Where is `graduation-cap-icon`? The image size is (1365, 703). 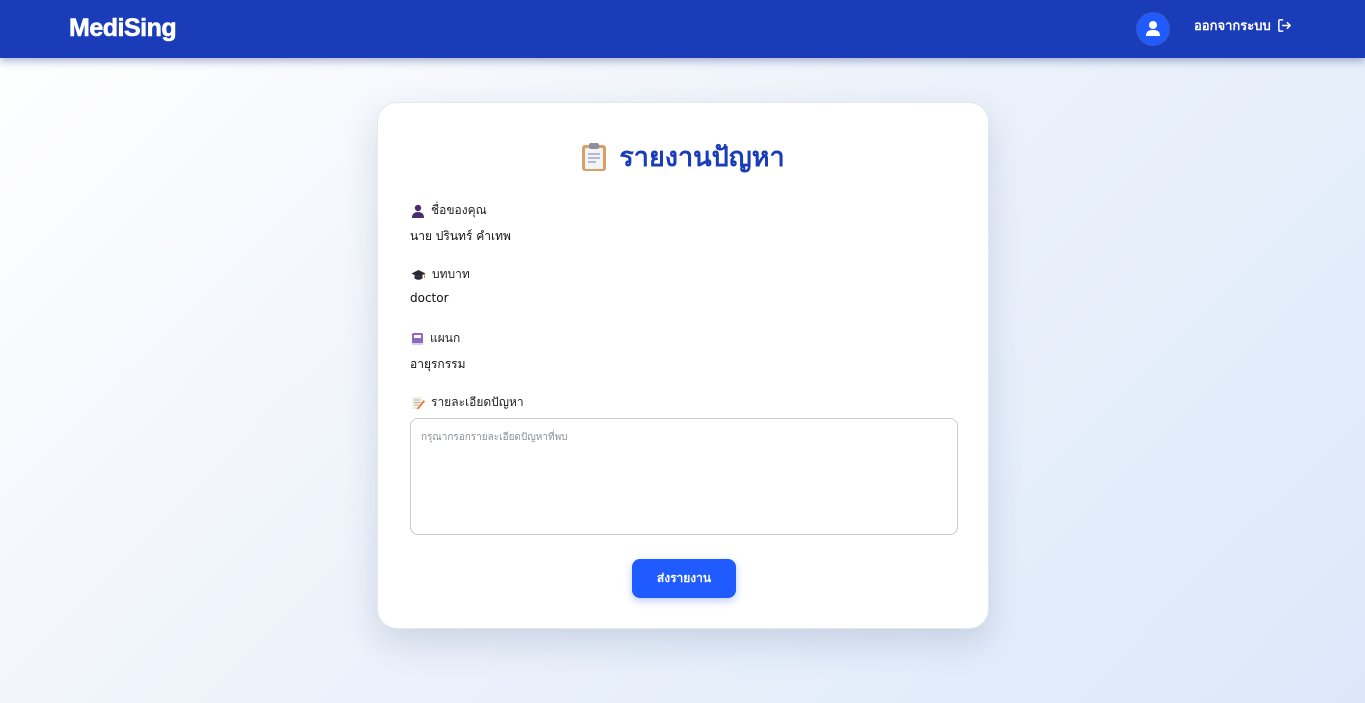 graduation-cap-icon is located at coordinates (418, 274).